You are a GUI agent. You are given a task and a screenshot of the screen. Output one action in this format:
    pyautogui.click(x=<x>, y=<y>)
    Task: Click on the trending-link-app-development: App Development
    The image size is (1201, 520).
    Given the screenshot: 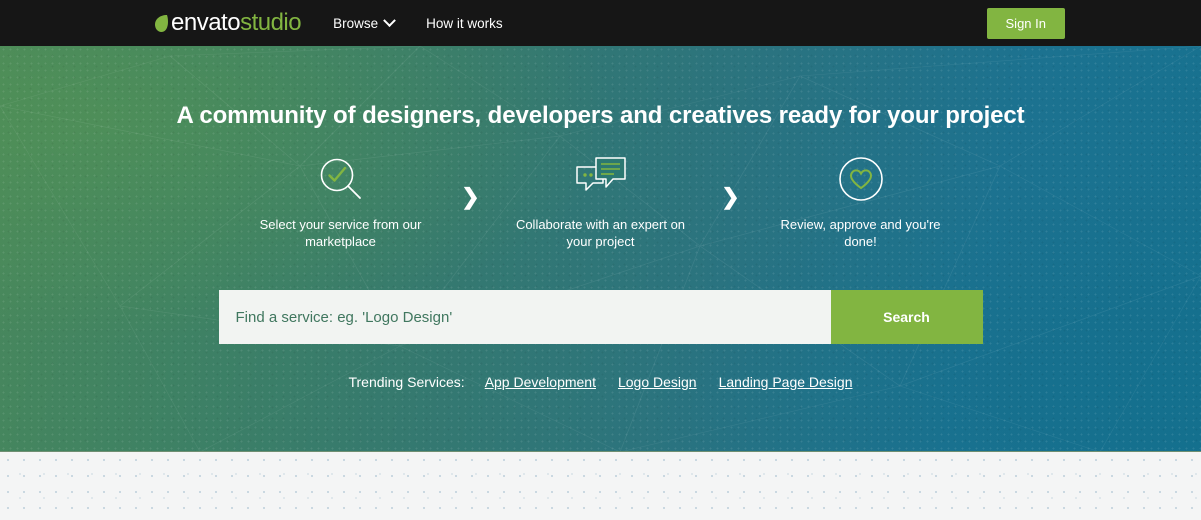 What is the action you would take?
    pyautogui.click(x=540, y=382)
    